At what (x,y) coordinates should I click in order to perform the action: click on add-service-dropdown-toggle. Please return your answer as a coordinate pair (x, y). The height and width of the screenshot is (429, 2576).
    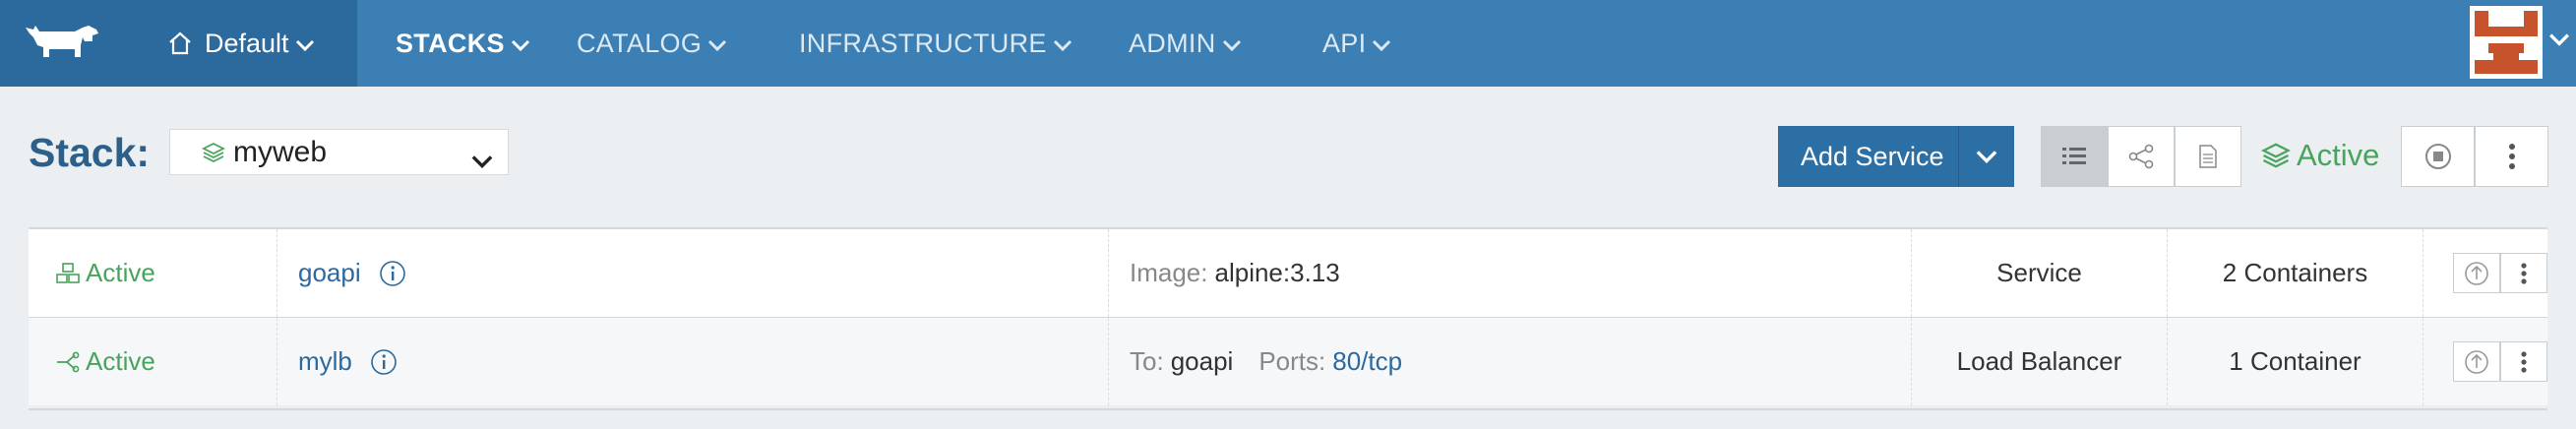
    Looking at the image, I should click on (1986, 156).